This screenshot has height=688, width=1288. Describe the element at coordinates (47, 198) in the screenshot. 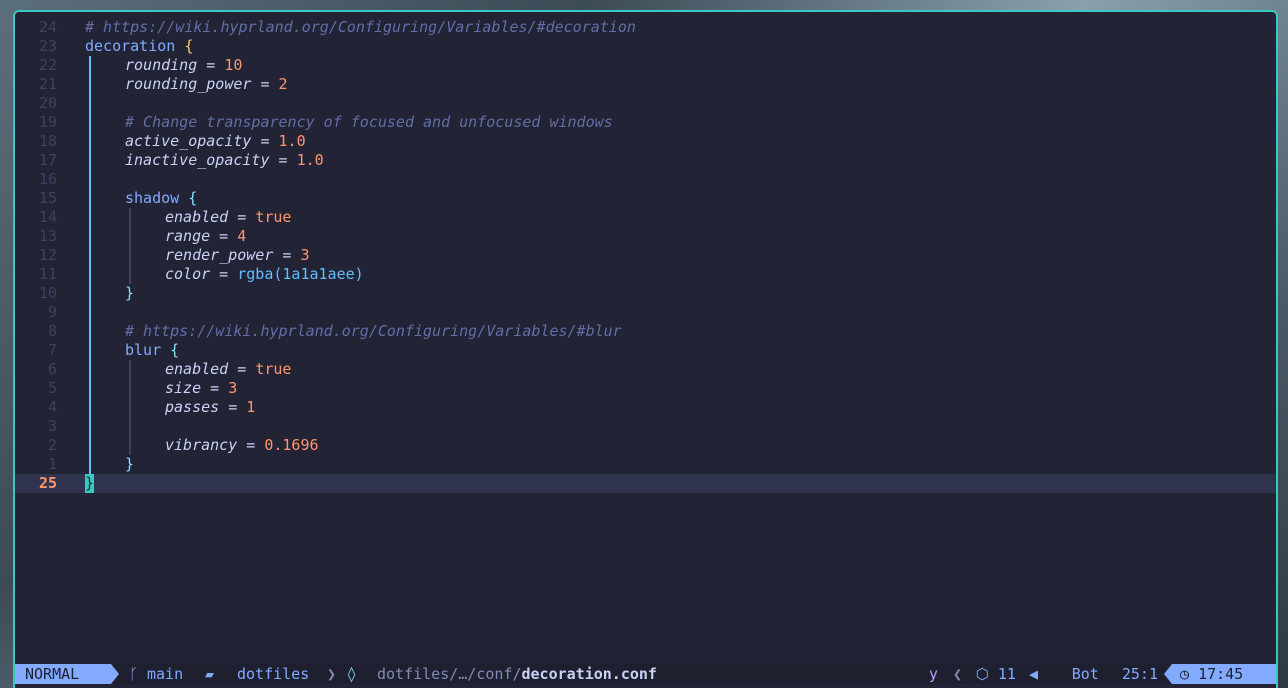

I see `line-number: 15` at that location.